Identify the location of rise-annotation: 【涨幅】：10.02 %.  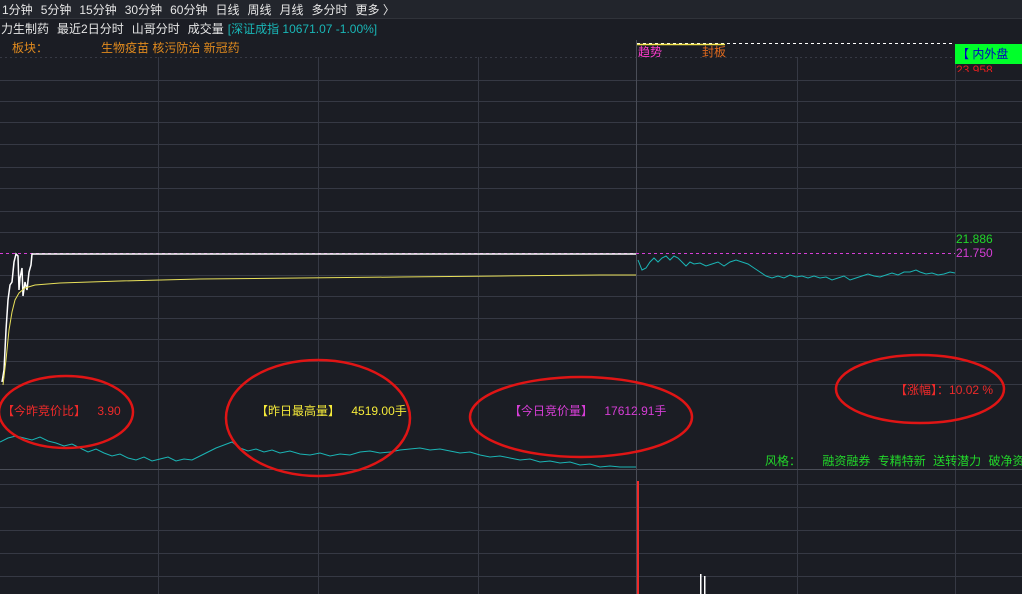
(944, 389).